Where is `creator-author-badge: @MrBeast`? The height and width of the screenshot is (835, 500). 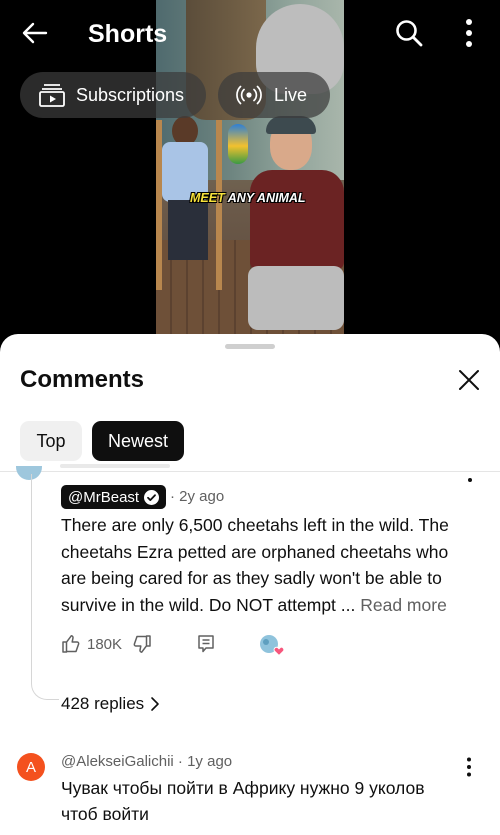 creator-author-badge: @MrBeast is located at coordinates (114, 497).